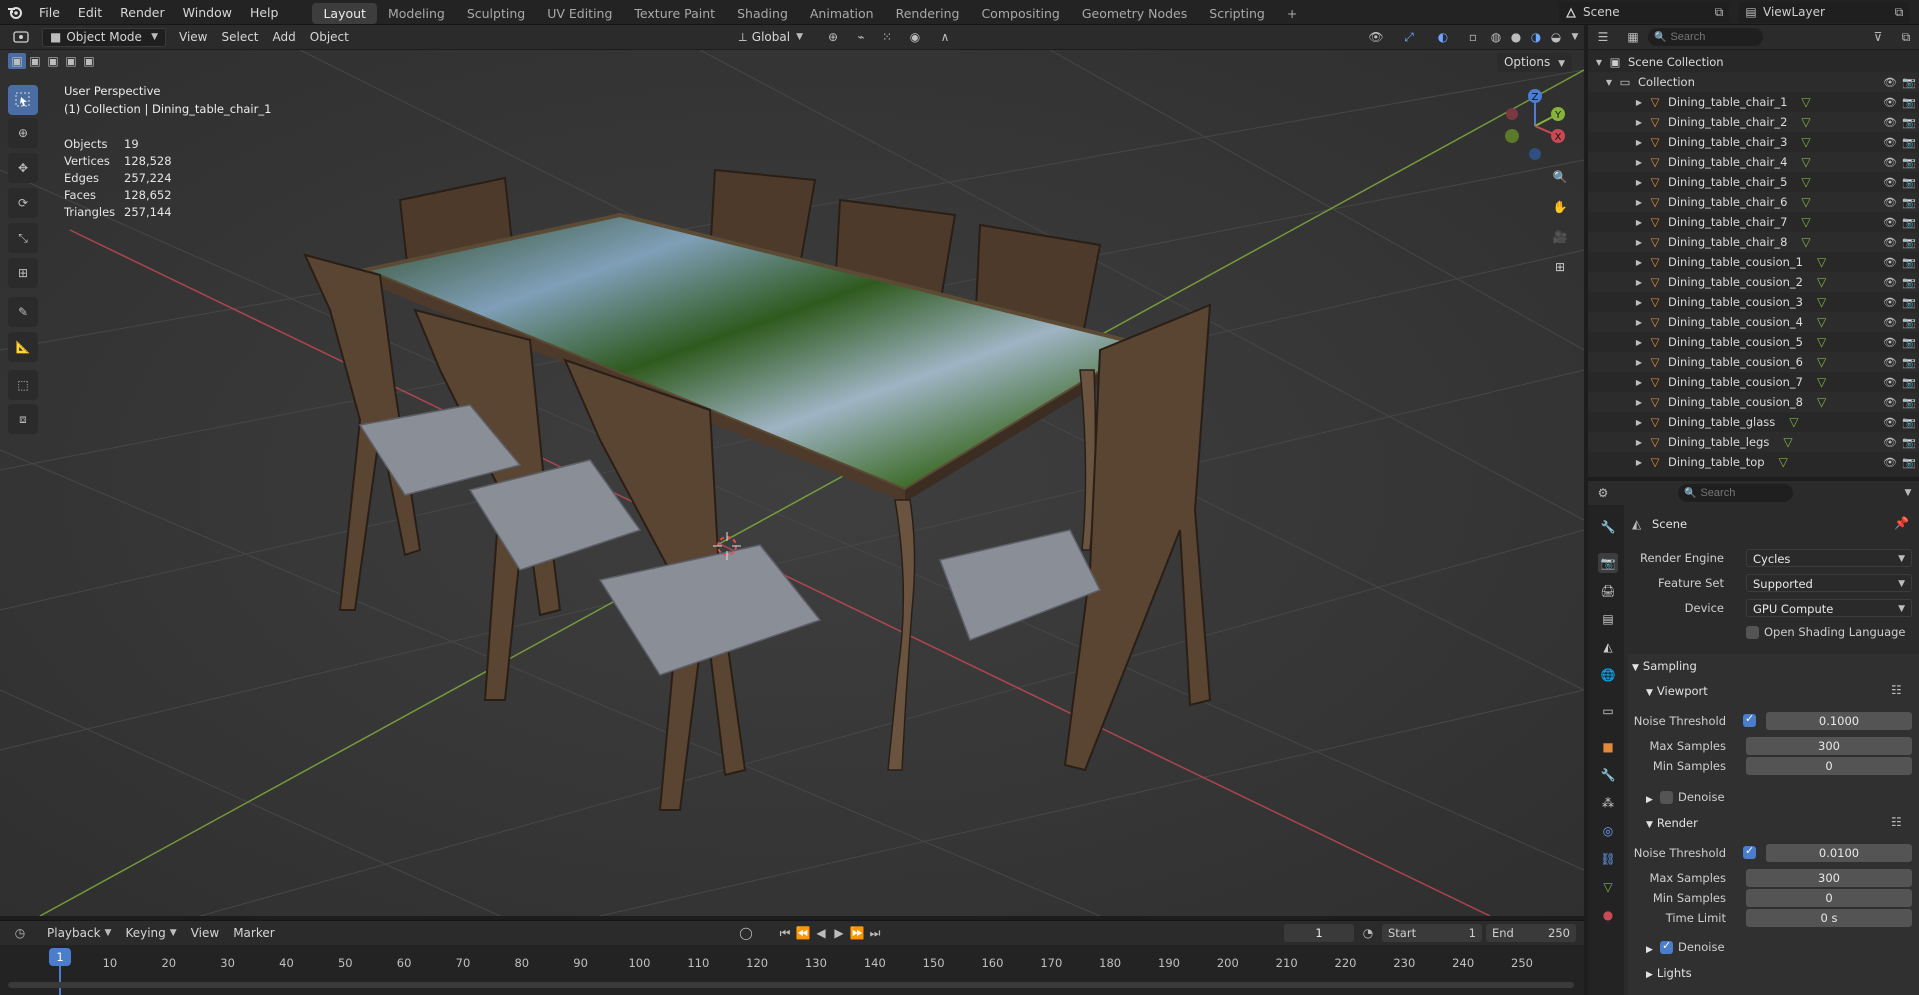 The height and width of the screenshot is (995, 1919). Describe the element at coordinates (1753, 222) in the screenshot. I see `outliner-object-row: ▶ ▽ Dining_table_chair_7 ▽ 👁 📷` at that location.